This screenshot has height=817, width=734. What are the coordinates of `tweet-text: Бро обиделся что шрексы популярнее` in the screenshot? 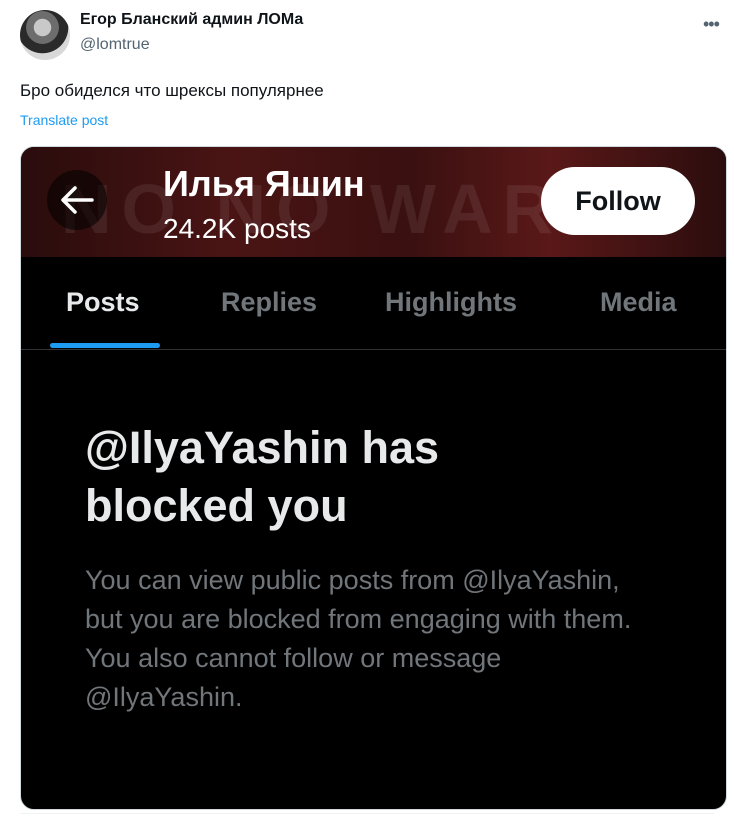 It's located at (172, 90).